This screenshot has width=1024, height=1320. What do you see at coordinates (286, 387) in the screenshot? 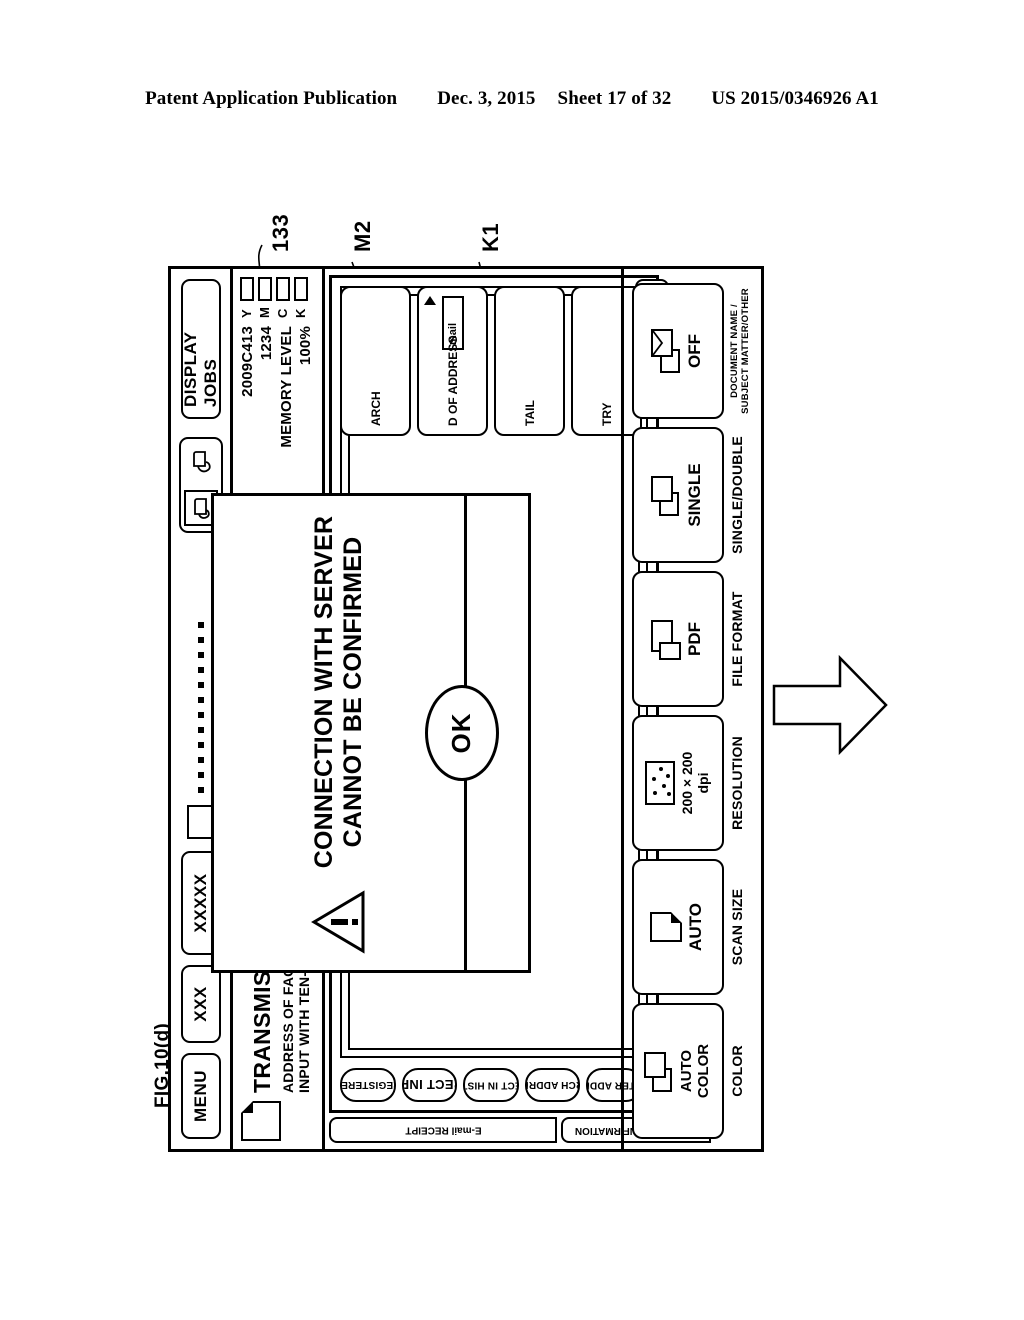
I see `memory-level-label: MEMORY LEVEL` at bounding box center [286, 387].